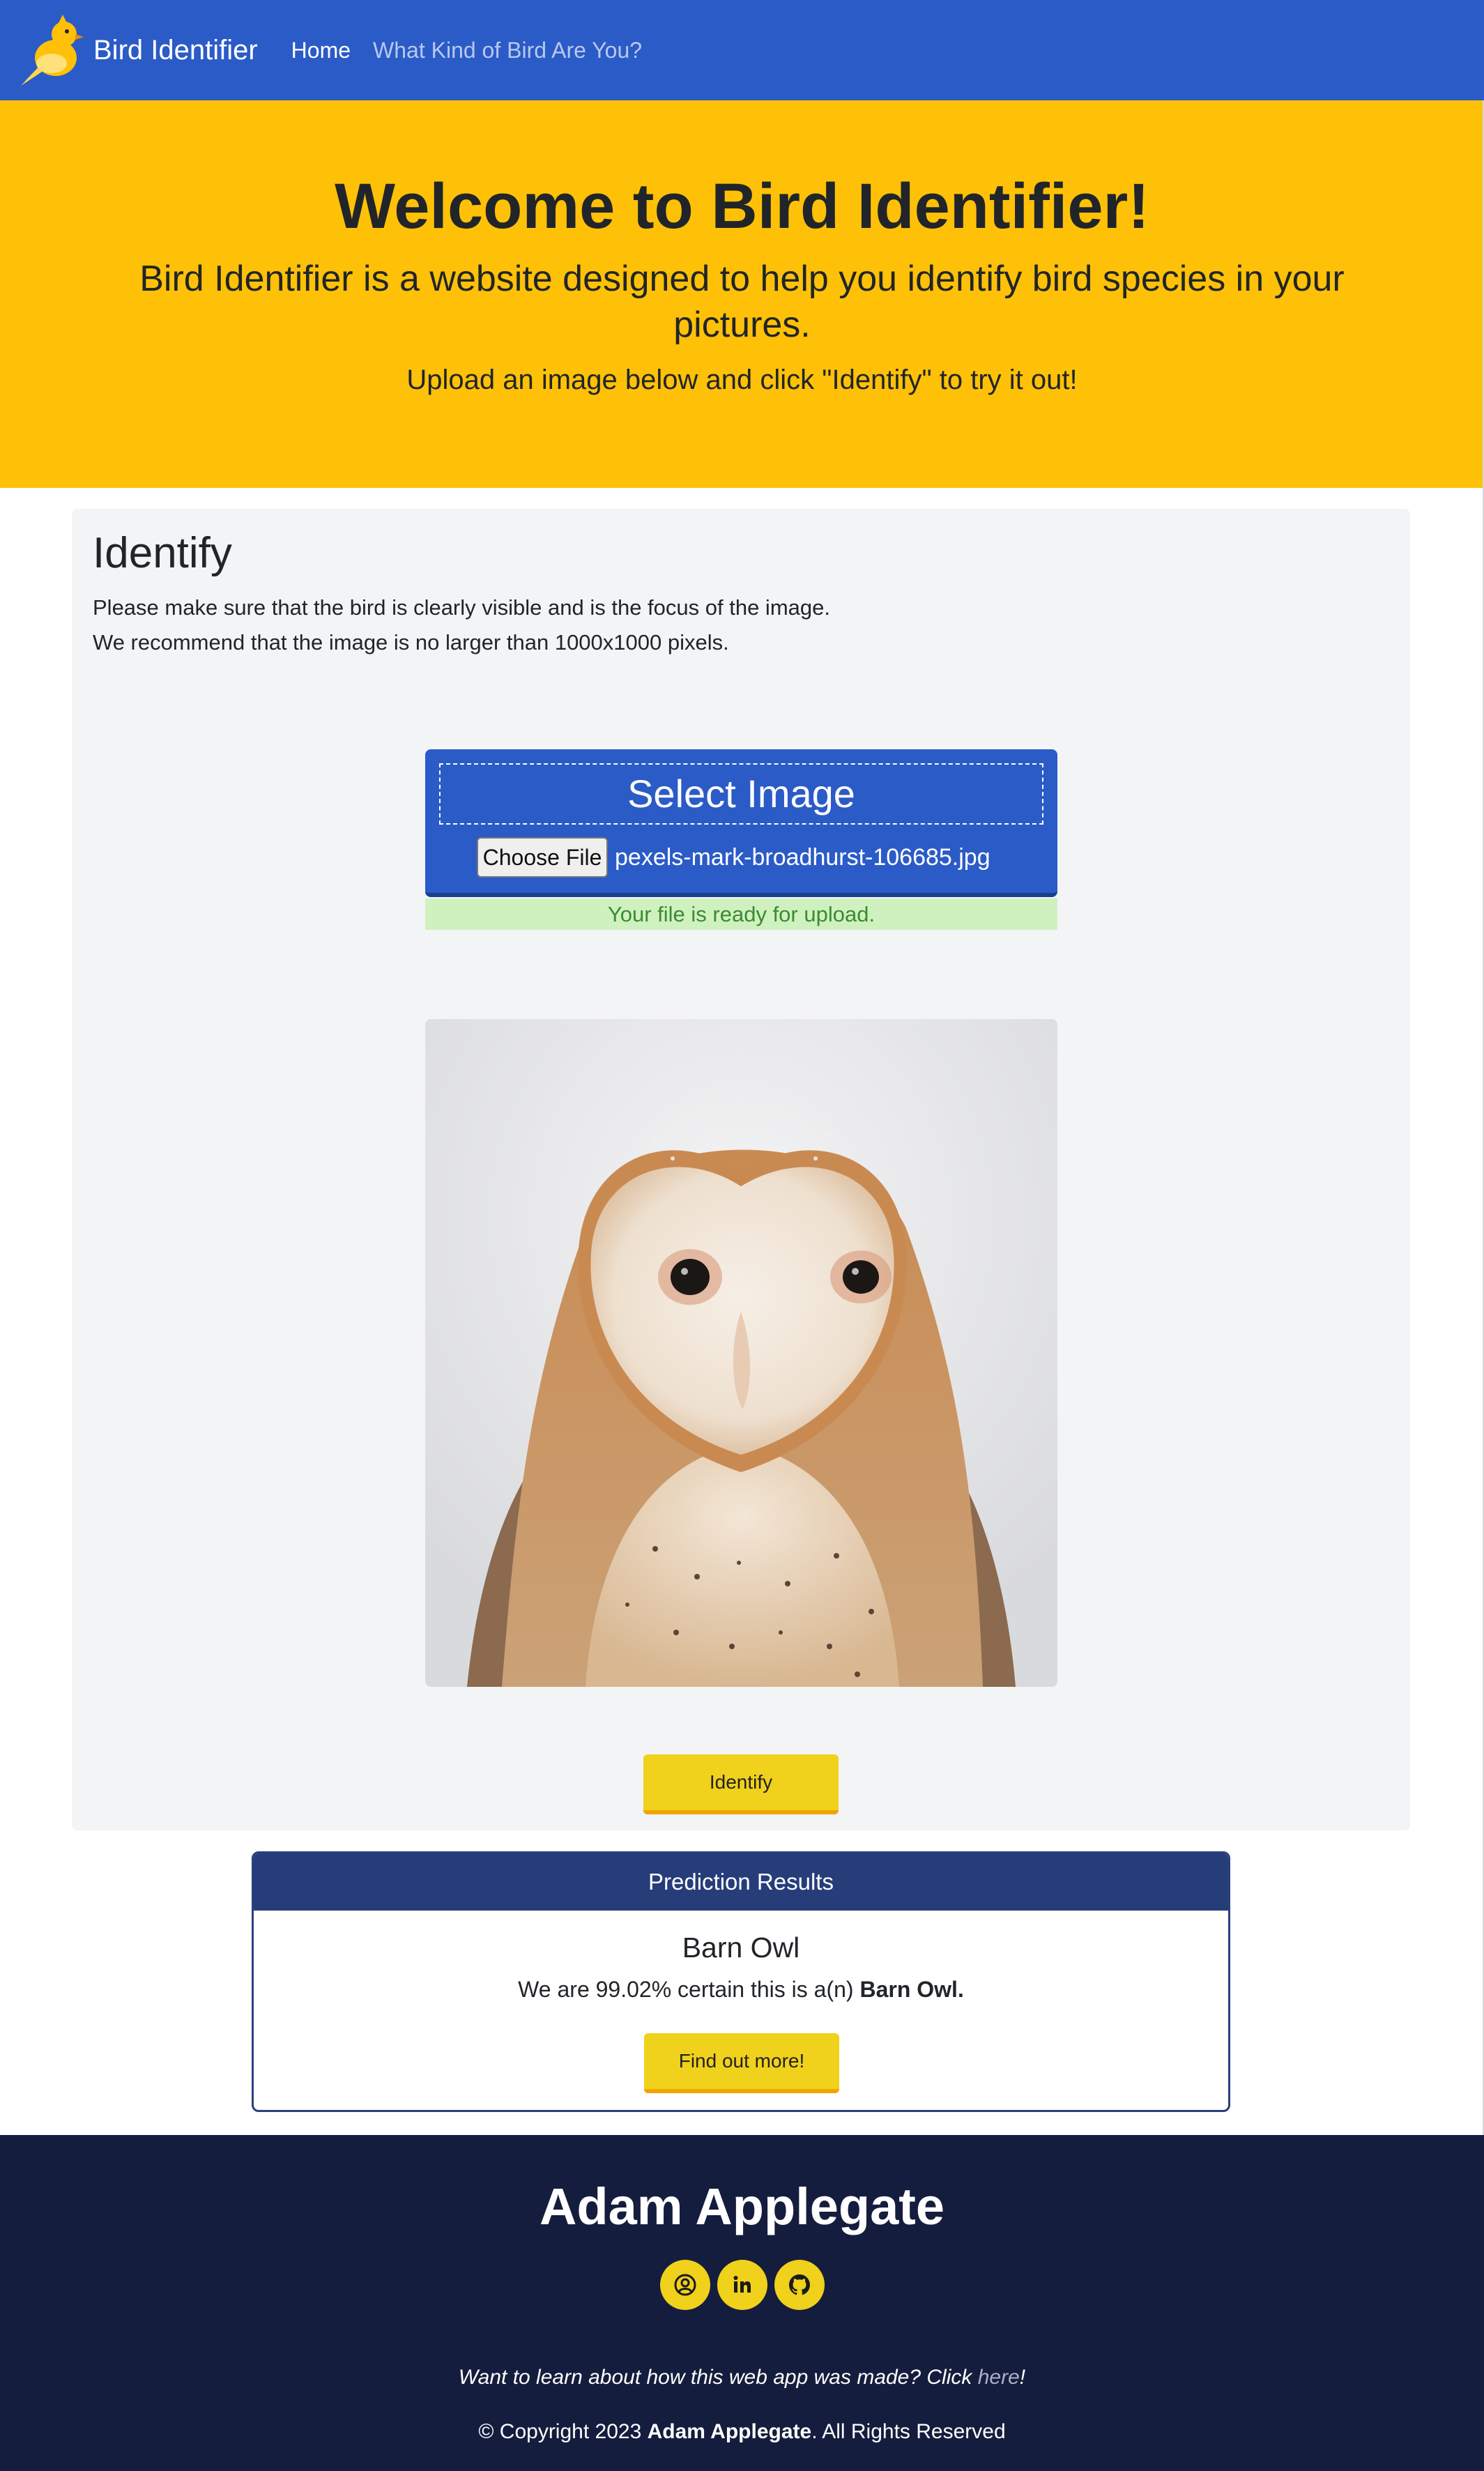 The width and height of the screenshot is (1484, 2471). I want to click on social-links, so click(742, 2285).